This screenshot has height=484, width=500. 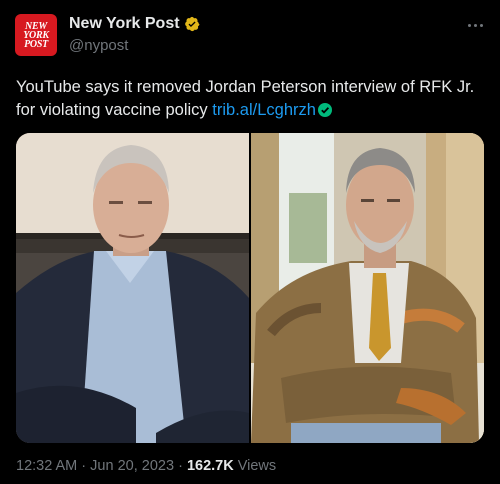 What do you see at coordinates (324, 110) in the screenshot?
I see `green-check-icon` at bounding box center [324, 110].